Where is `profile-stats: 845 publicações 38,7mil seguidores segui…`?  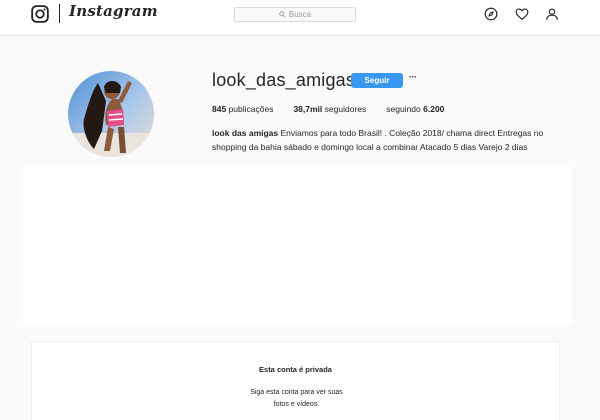
profile-stats: 845 publicações 38,7mil seguidores segui… is located at coordinates (338, 109).